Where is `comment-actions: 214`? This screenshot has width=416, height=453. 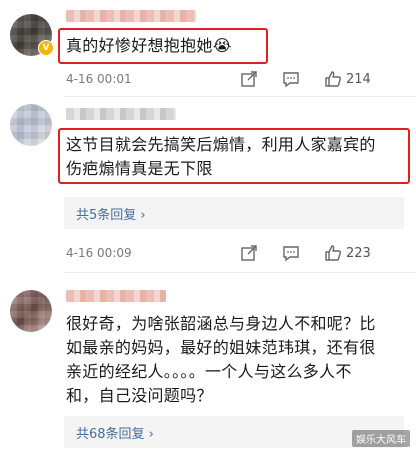
comment-actions: 214 is located at coordinates (305, 79).